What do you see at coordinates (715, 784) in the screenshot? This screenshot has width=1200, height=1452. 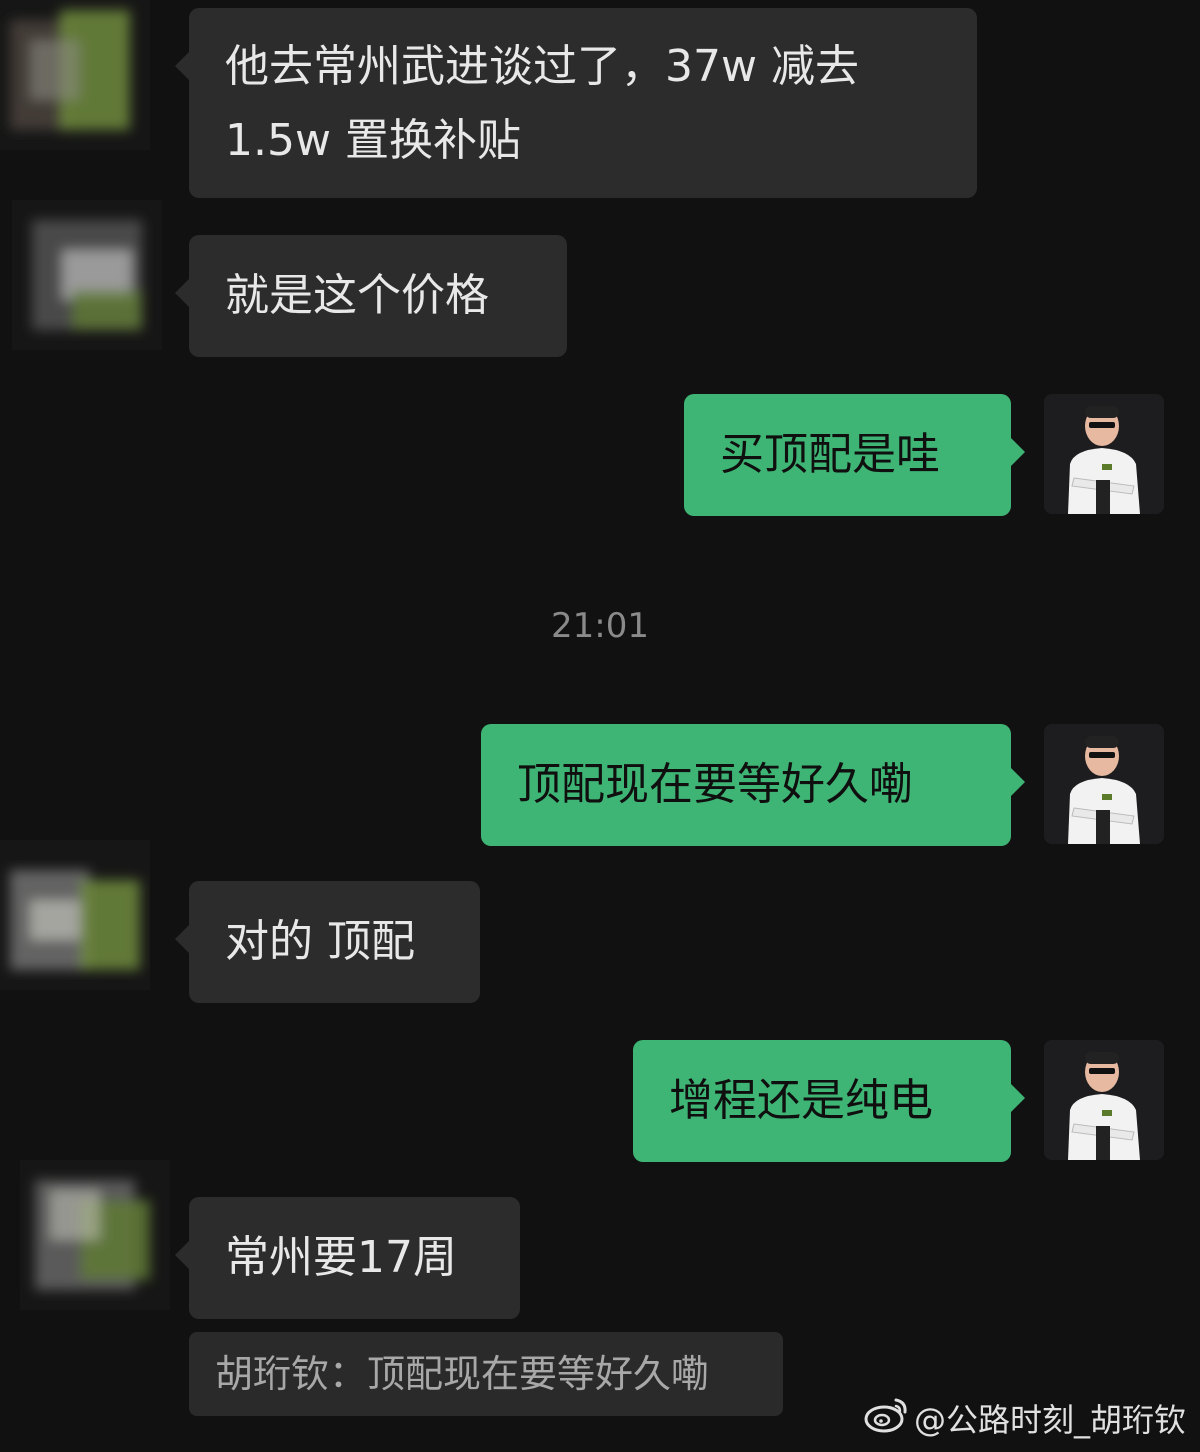 I see `message-text: 顶配现在要等好久嘞` at bounding box center [715, 784].